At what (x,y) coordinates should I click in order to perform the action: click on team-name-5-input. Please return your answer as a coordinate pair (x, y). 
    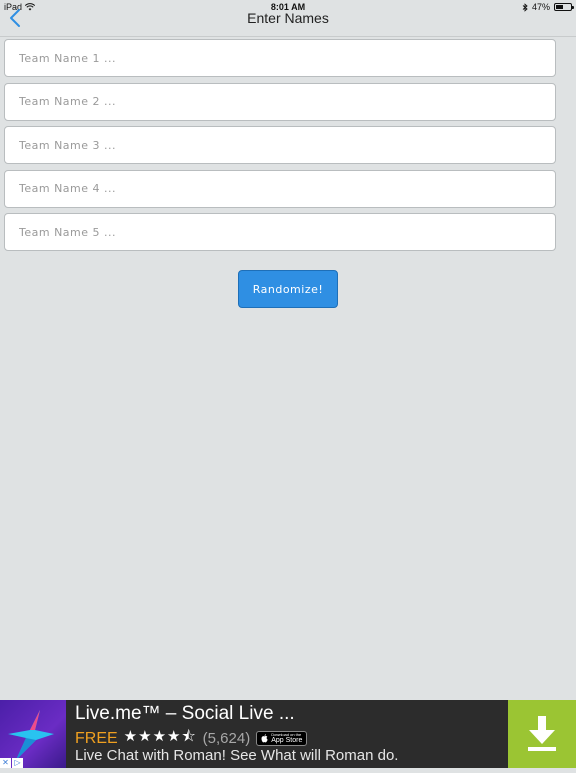
    Looking at the image, I should click on (280, 232).